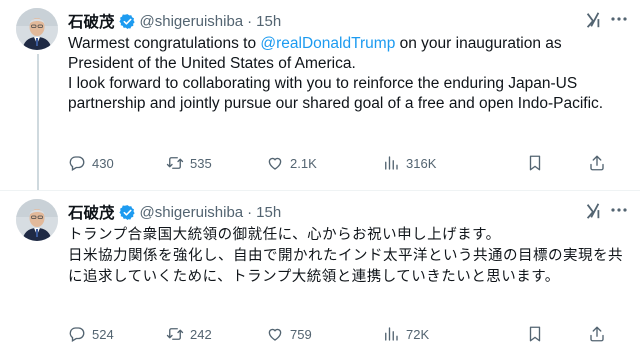 This screenshot has height=357, width=640. I want to click on reply-count: 430, so click(103, 163).